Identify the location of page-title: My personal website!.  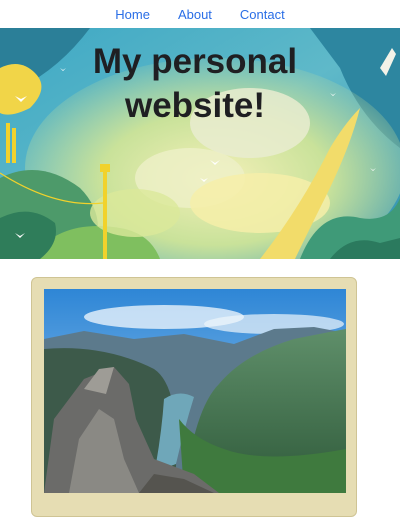
(195, 83).